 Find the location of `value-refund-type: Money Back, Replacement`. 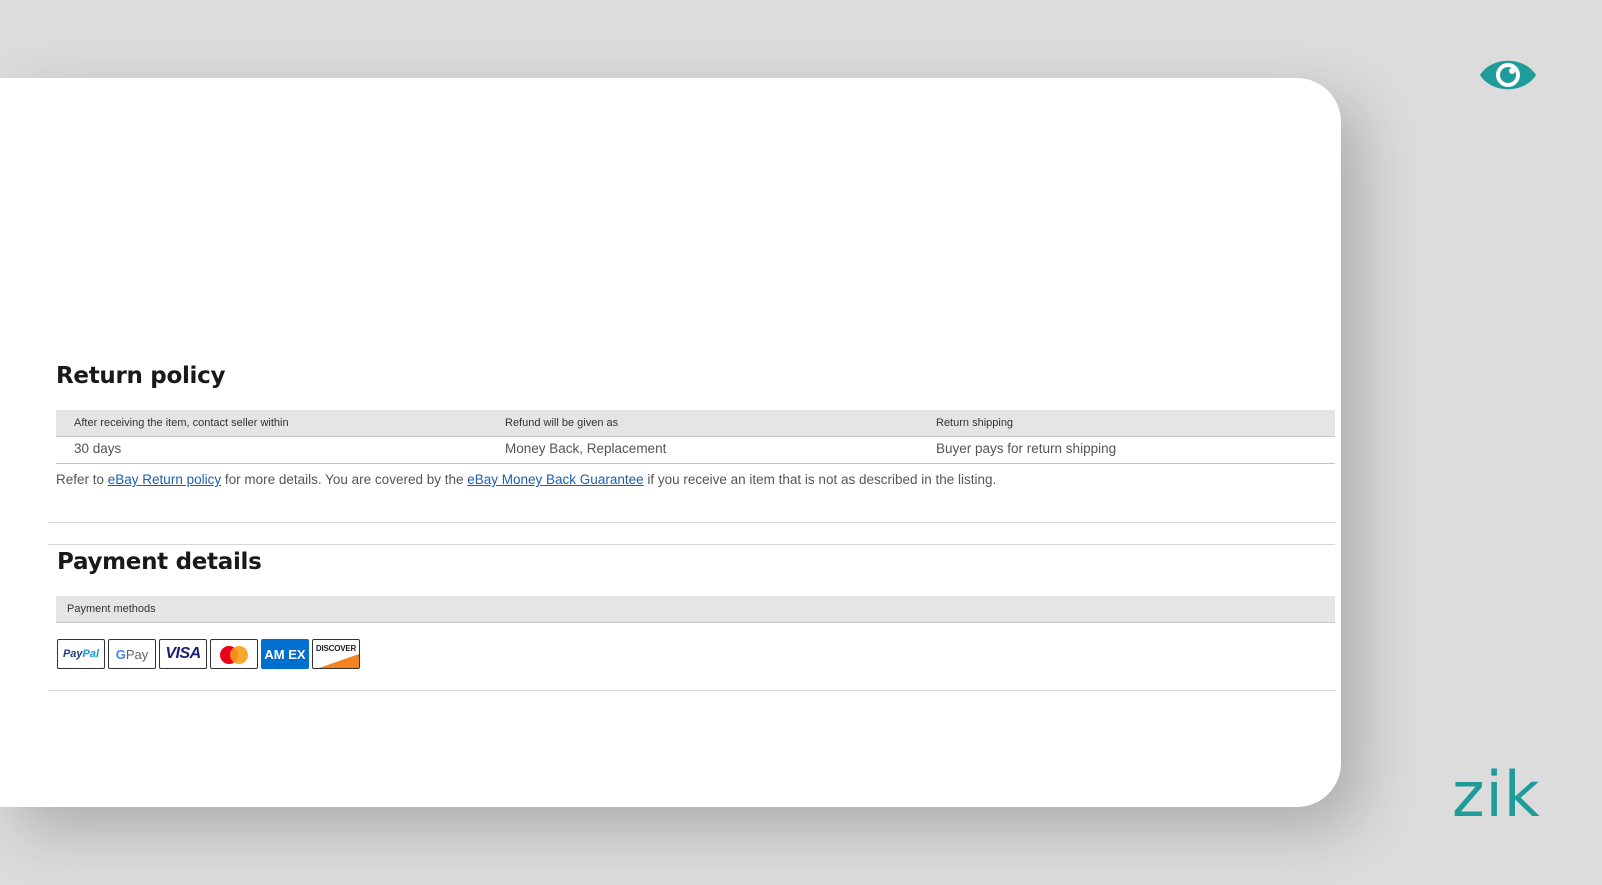

value-refund-type: Money Back, Replacement is located at coordinates (586, 448).